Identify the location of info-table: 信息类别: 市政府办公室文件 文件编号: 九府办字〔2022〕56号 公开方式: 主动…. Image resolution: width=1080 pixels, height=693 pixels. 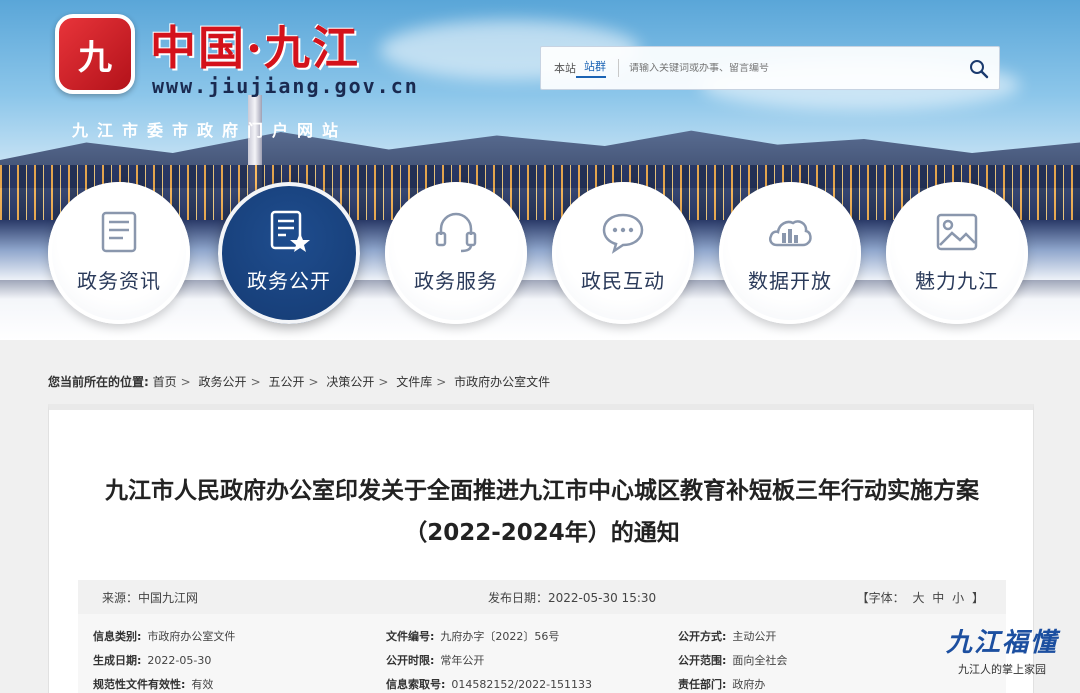
(542, 653).